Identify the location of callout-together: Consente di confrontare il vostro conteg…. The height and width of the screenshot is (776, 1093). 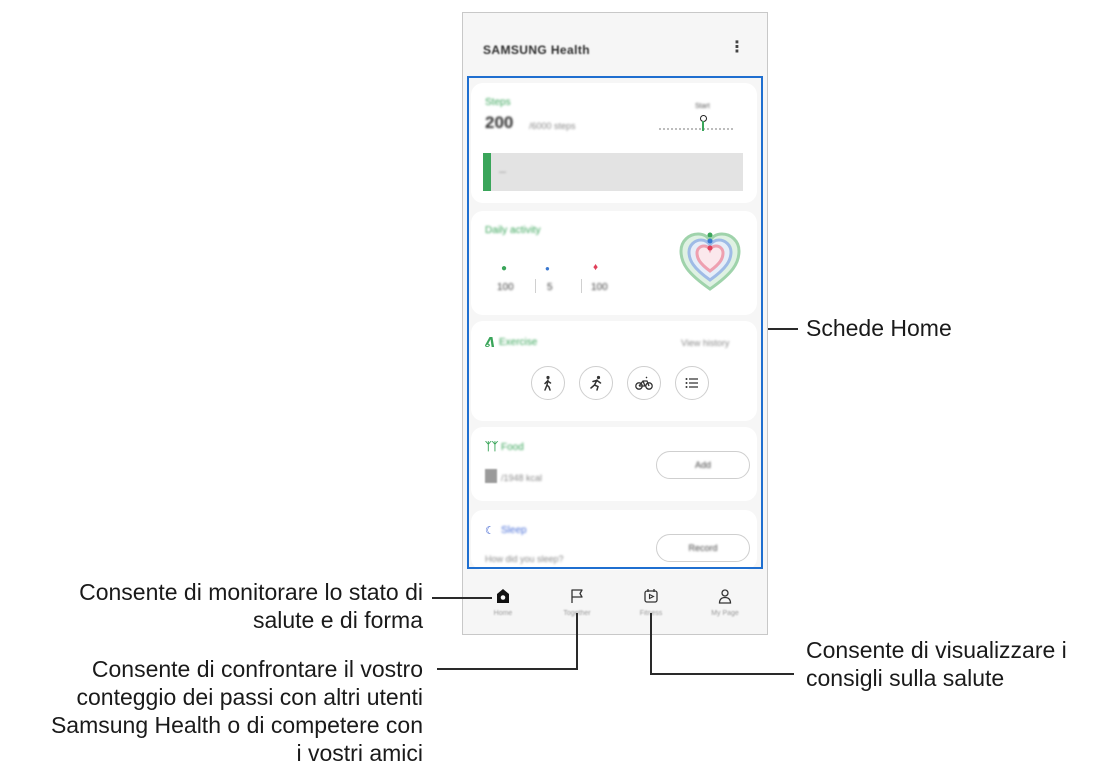
(237, 711).